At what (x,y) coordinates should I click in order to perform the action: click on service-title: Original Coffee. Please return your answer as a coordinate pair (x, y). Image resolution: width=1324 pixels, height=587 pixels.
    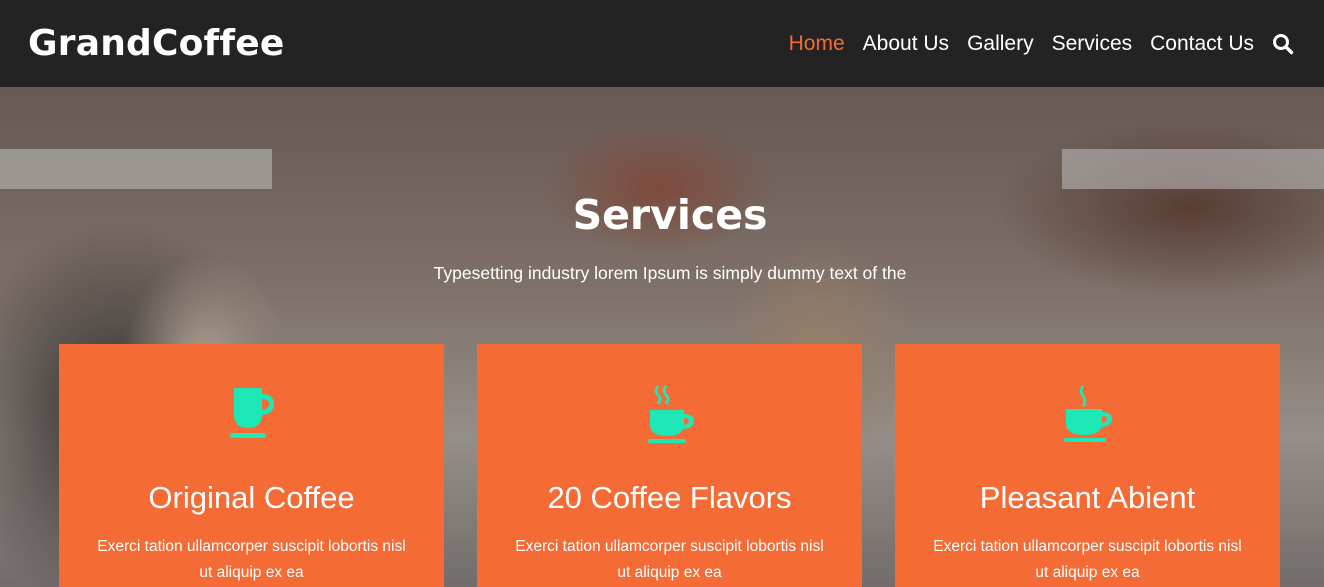
    Looking at the image, I should click on (251, 497).